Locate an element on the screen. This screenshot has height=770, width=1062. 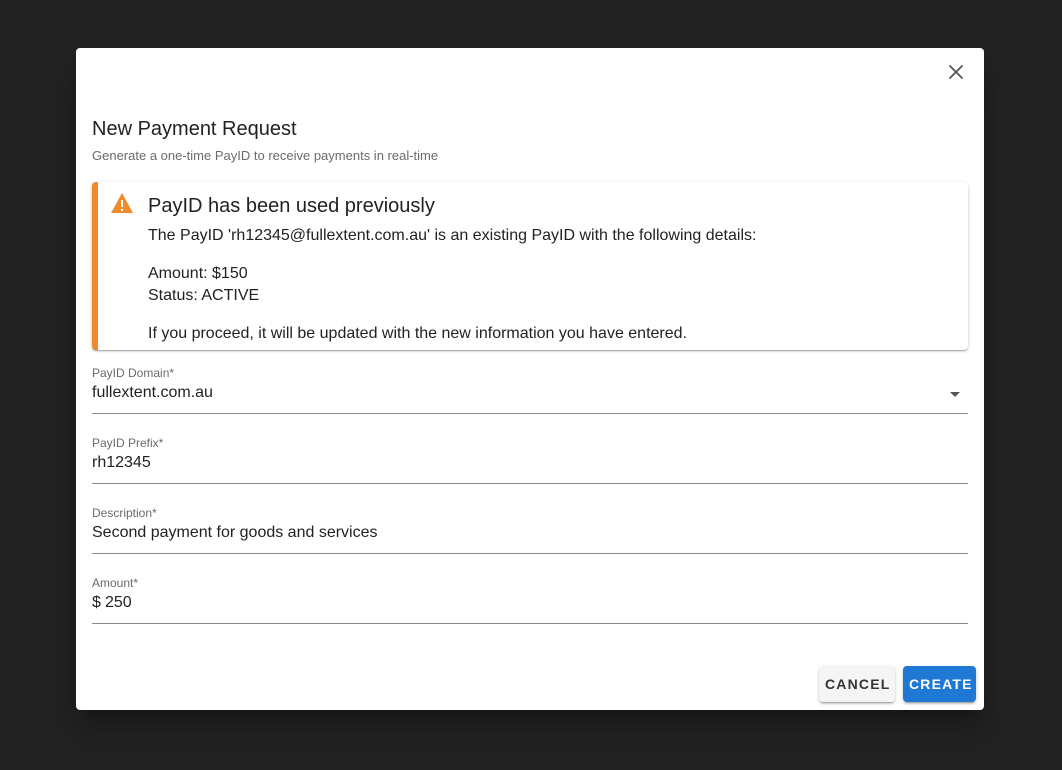
amount-label: Amount* is located at coordinates (115, 583).